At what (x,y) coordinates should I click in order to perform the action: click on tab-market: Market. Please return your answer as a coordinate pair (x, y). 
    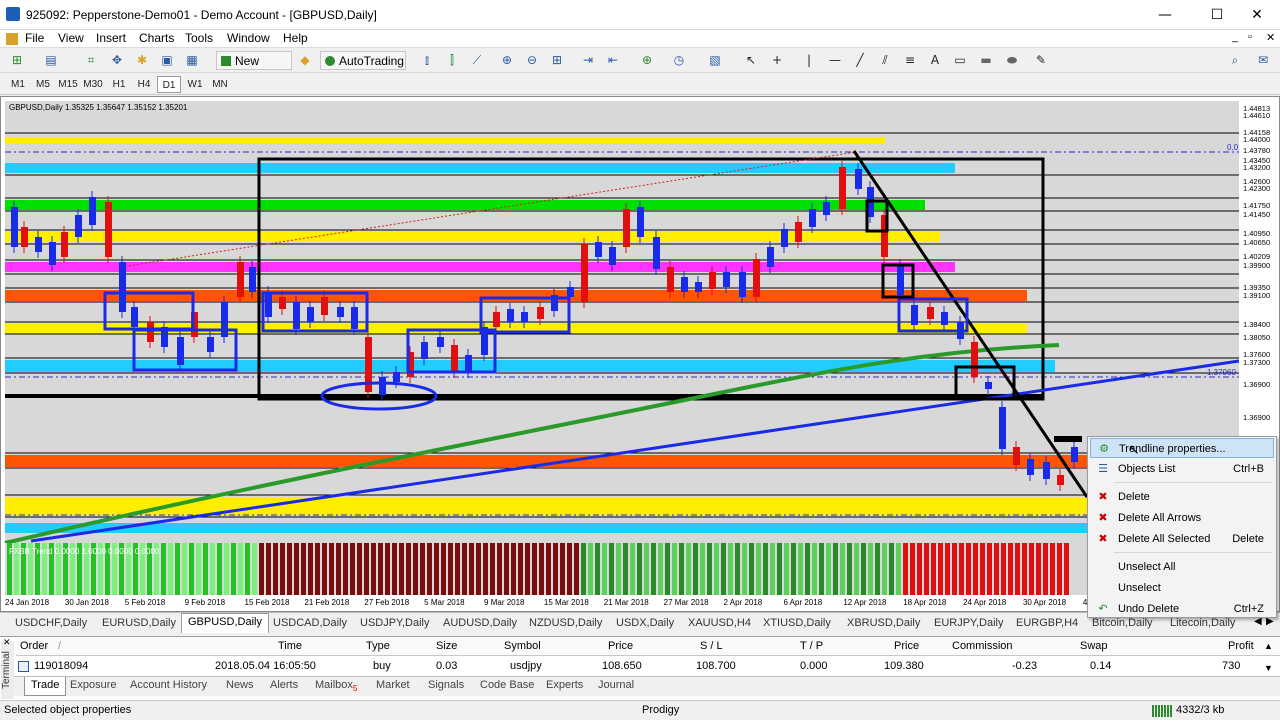
    Looking at the image, I should click on (393, 685).